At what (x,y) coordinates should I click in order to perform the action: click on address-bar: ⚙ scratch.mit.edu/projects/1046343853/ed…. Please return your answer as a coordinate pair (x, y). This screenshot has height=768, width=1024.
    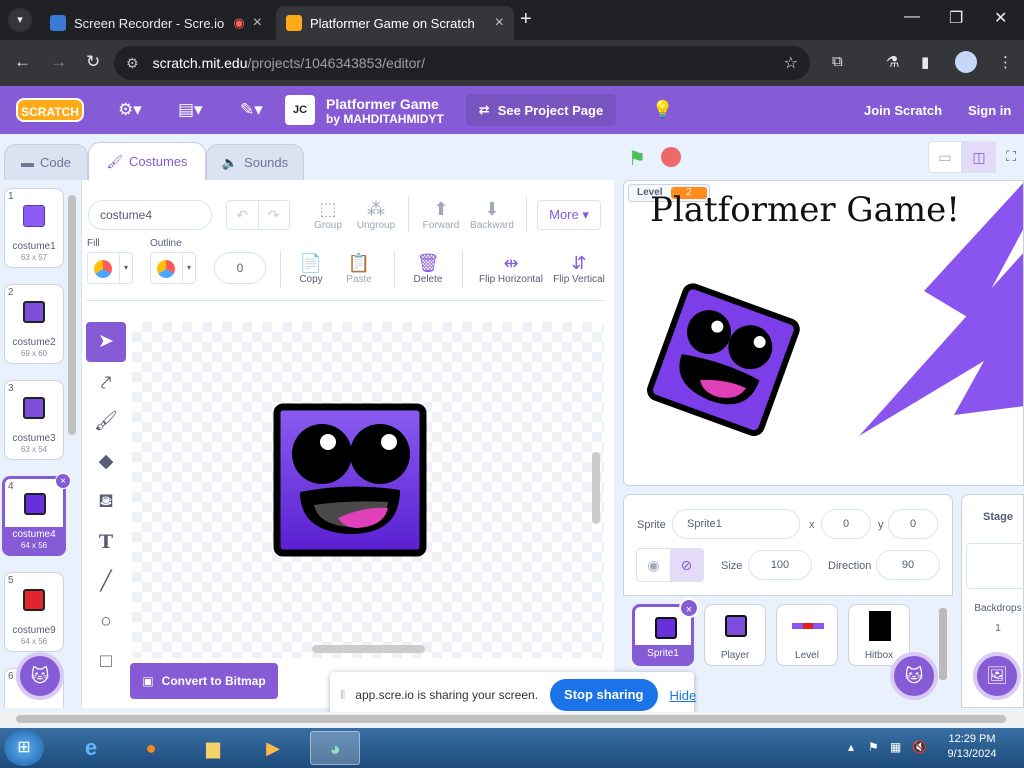
    Looking at the image, I should click on (462, 63).